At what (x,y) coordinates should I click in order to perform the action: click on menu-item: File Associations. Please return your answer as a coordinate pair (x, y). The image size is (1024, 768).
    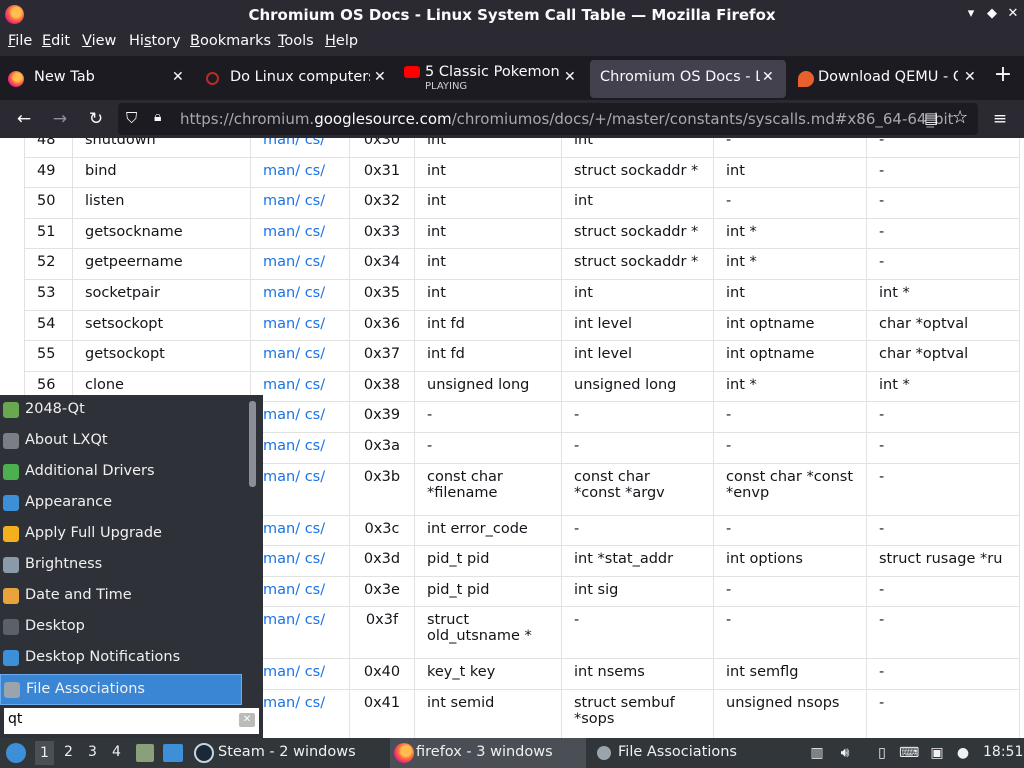
    Looking at the image, I should click on (121, 689).